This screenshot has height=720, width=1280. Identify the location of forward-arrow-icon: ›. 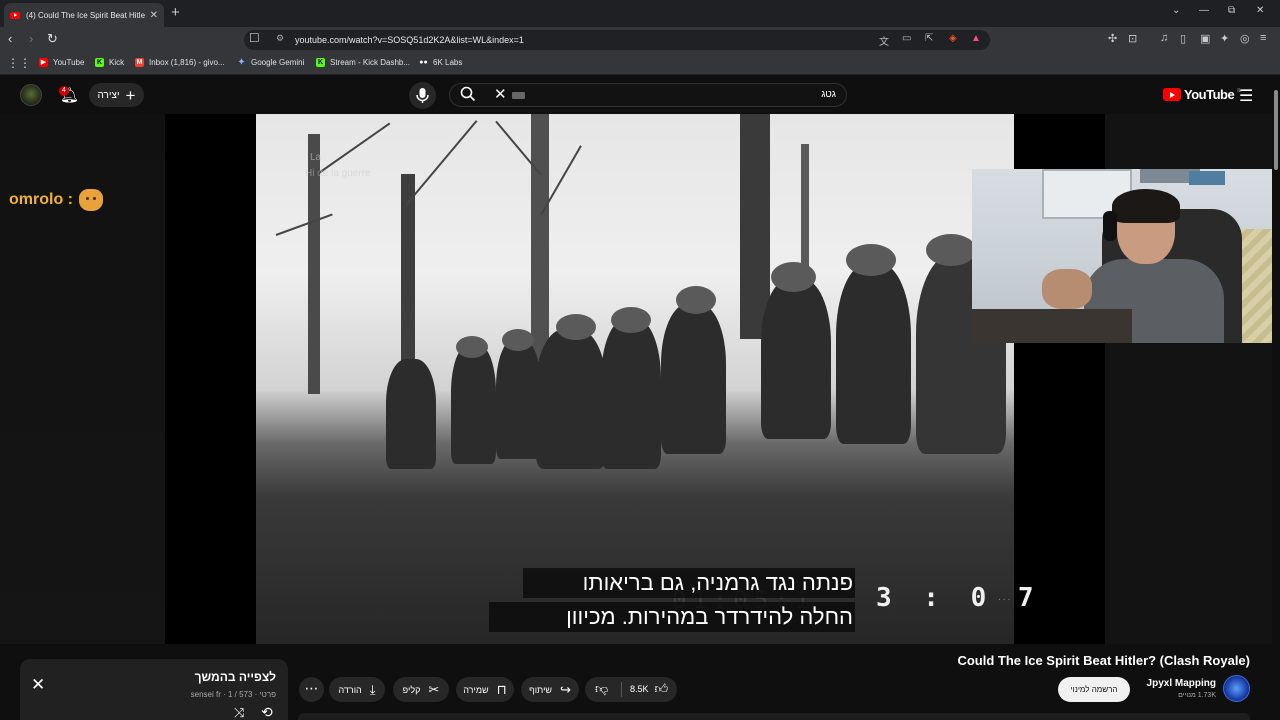
(31, 38).